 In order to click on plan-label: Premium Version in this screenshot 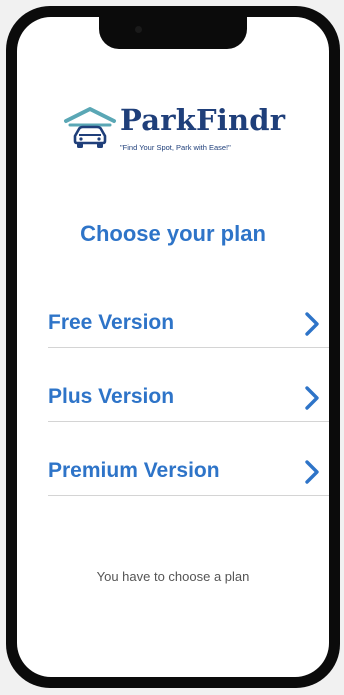, I will do `click(134, 470)`.